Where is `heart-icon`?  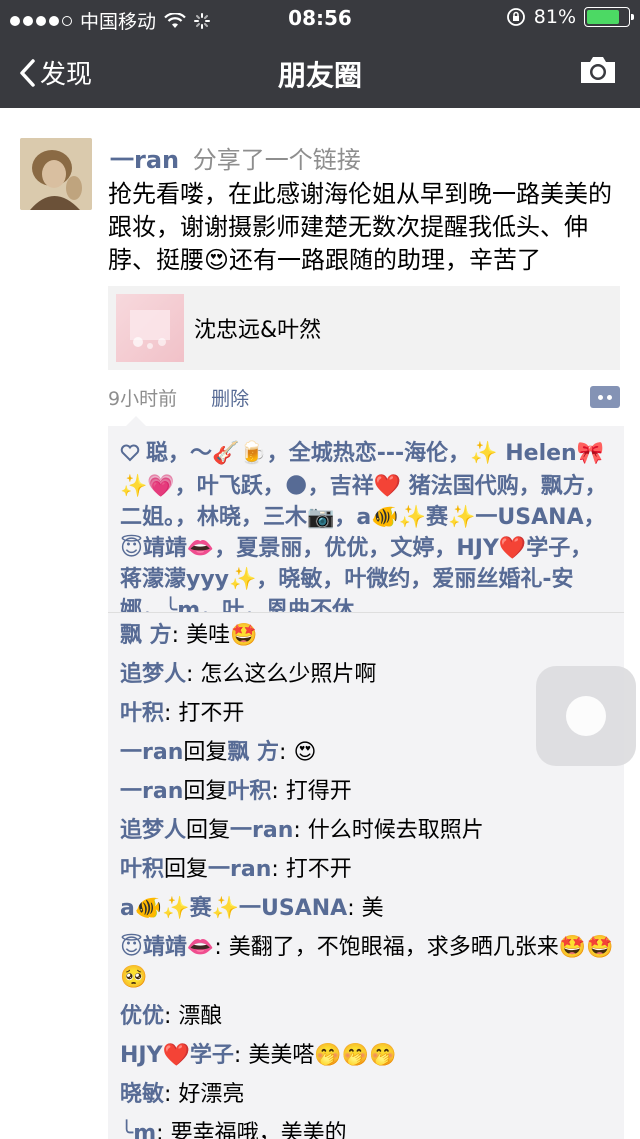 heart-icon is located at coordinates (130, 455).